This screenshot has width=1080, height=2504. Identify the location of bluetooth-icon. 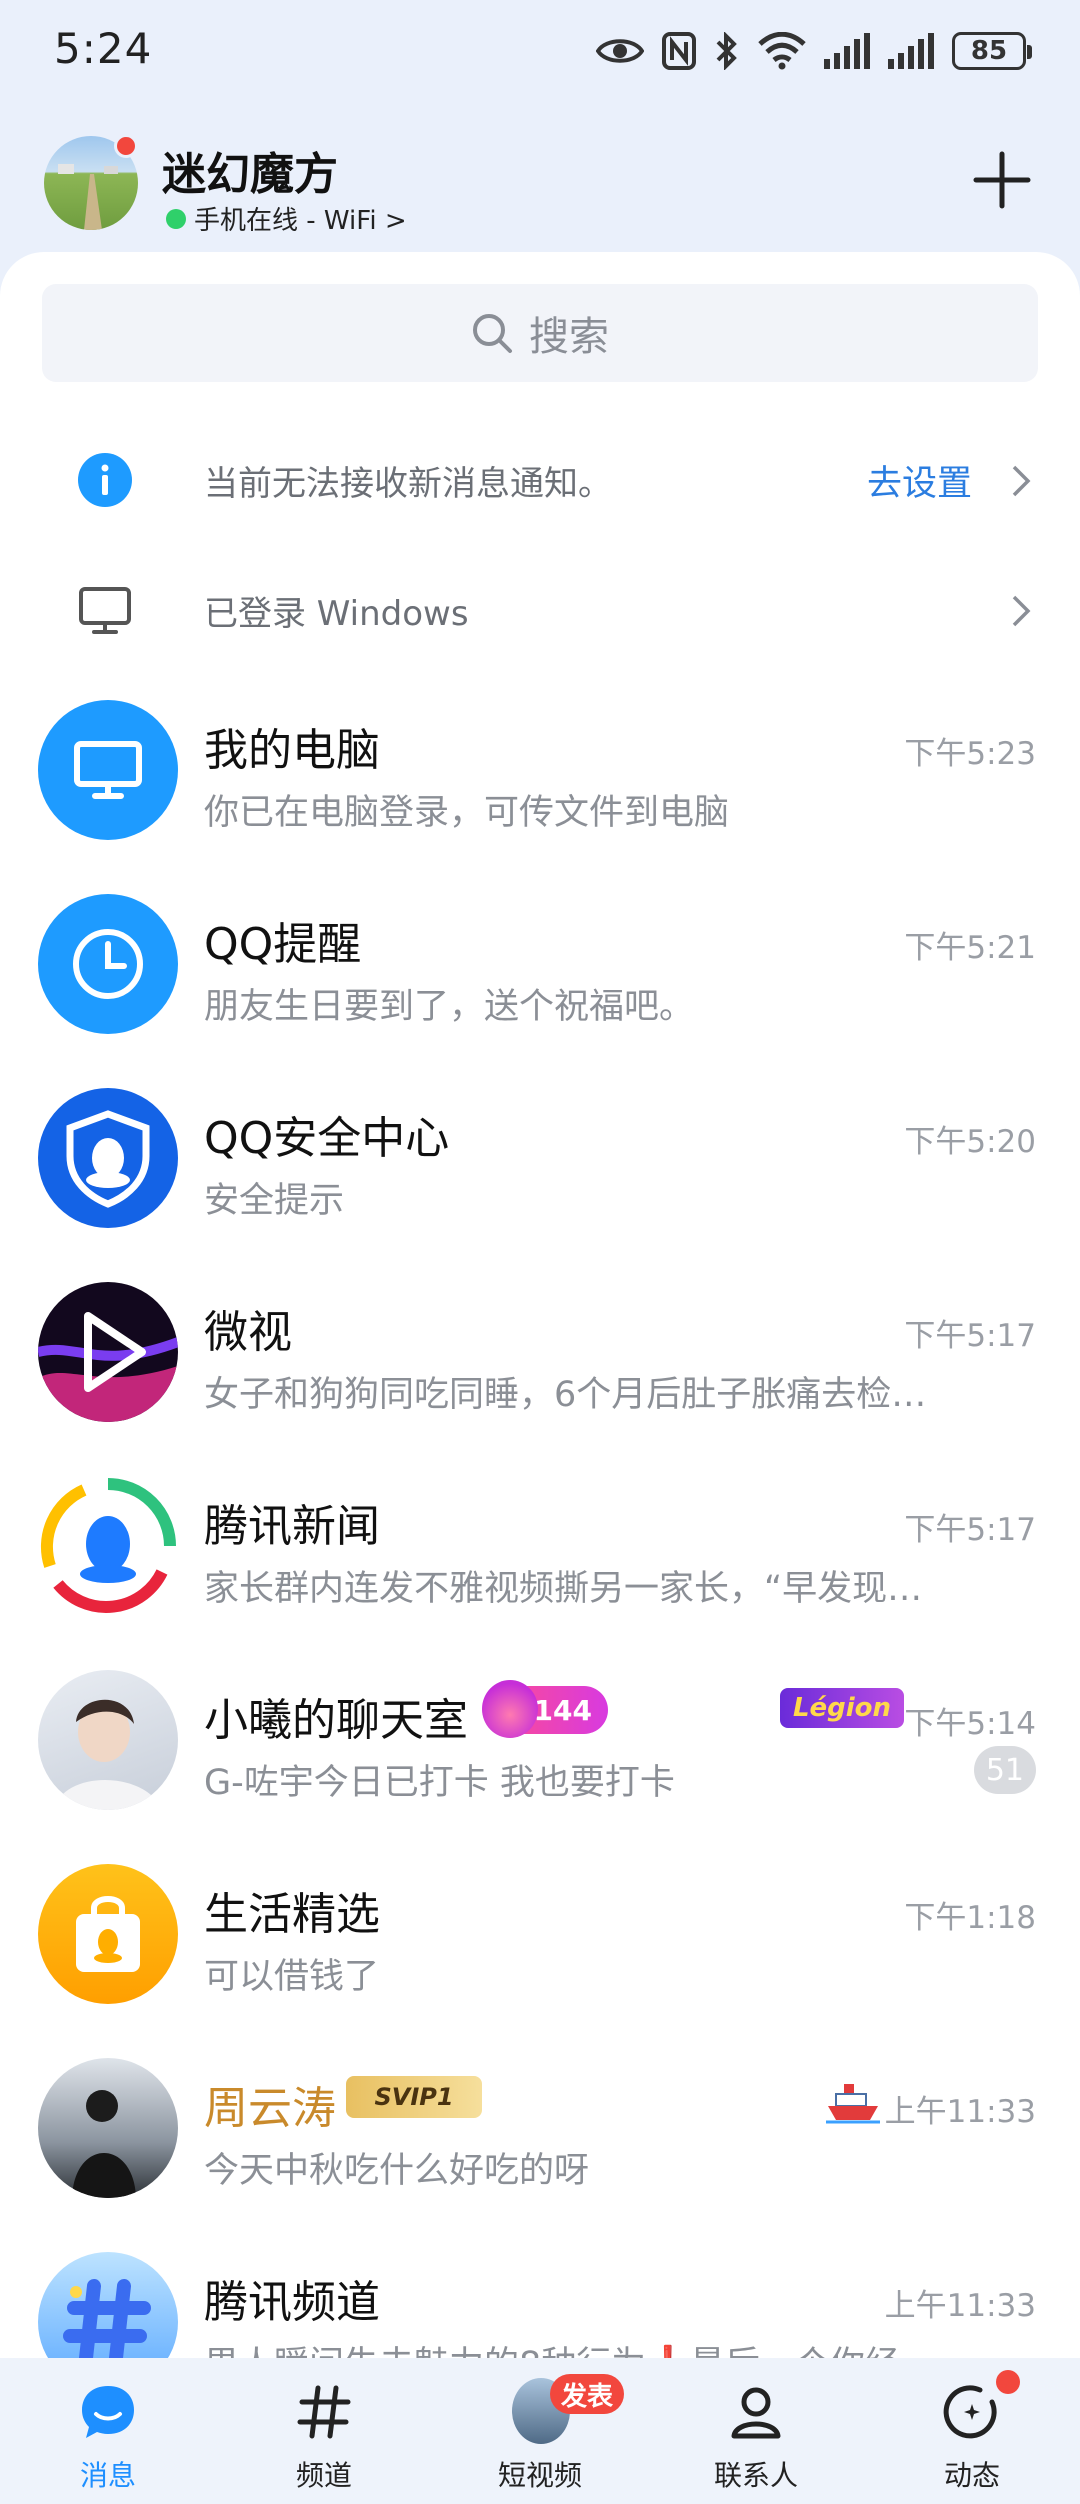
(726, 51).